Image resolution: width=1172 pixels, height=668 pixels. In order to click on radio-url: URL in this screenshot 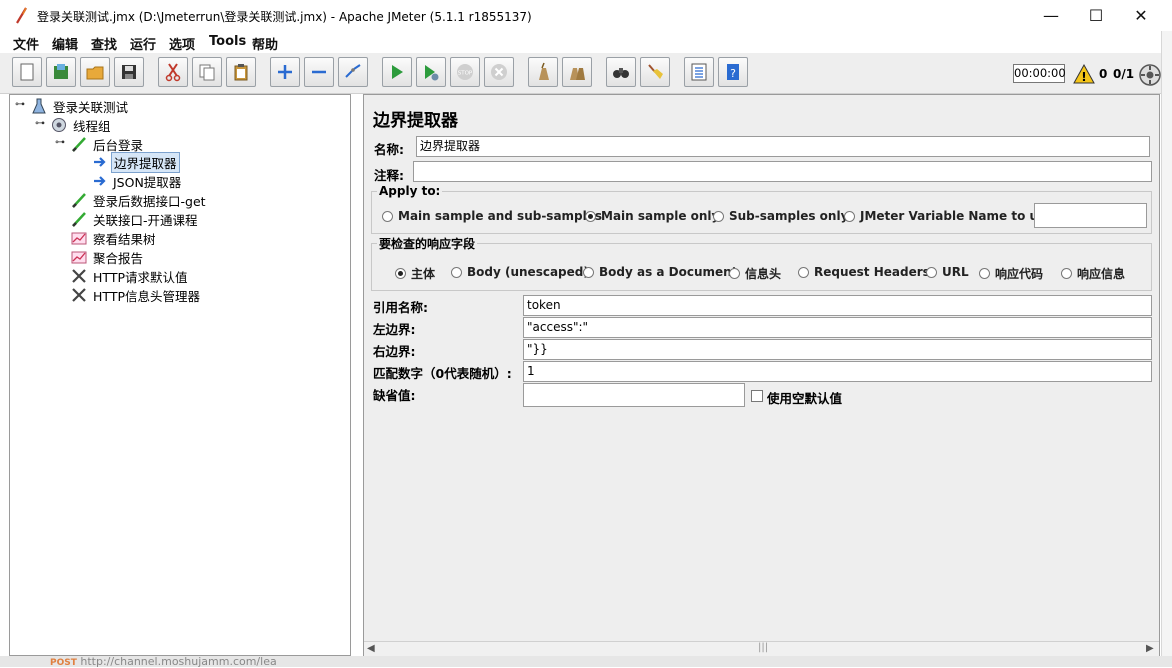, I will do `click(947, 272)`.